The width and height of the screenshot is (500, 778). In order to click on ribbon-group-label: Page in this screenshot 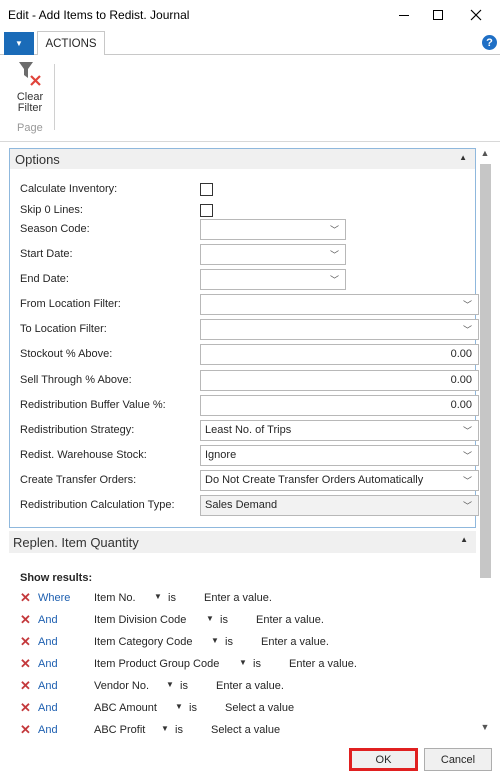, I will do `click(30, 128)`.